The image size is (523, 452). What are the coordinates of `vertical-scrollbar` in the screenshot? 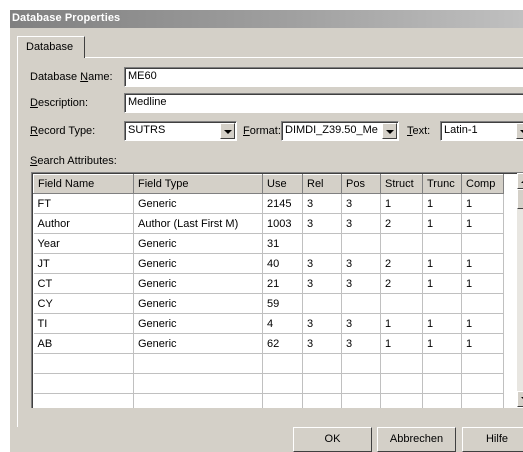 It's located at (520, 290).